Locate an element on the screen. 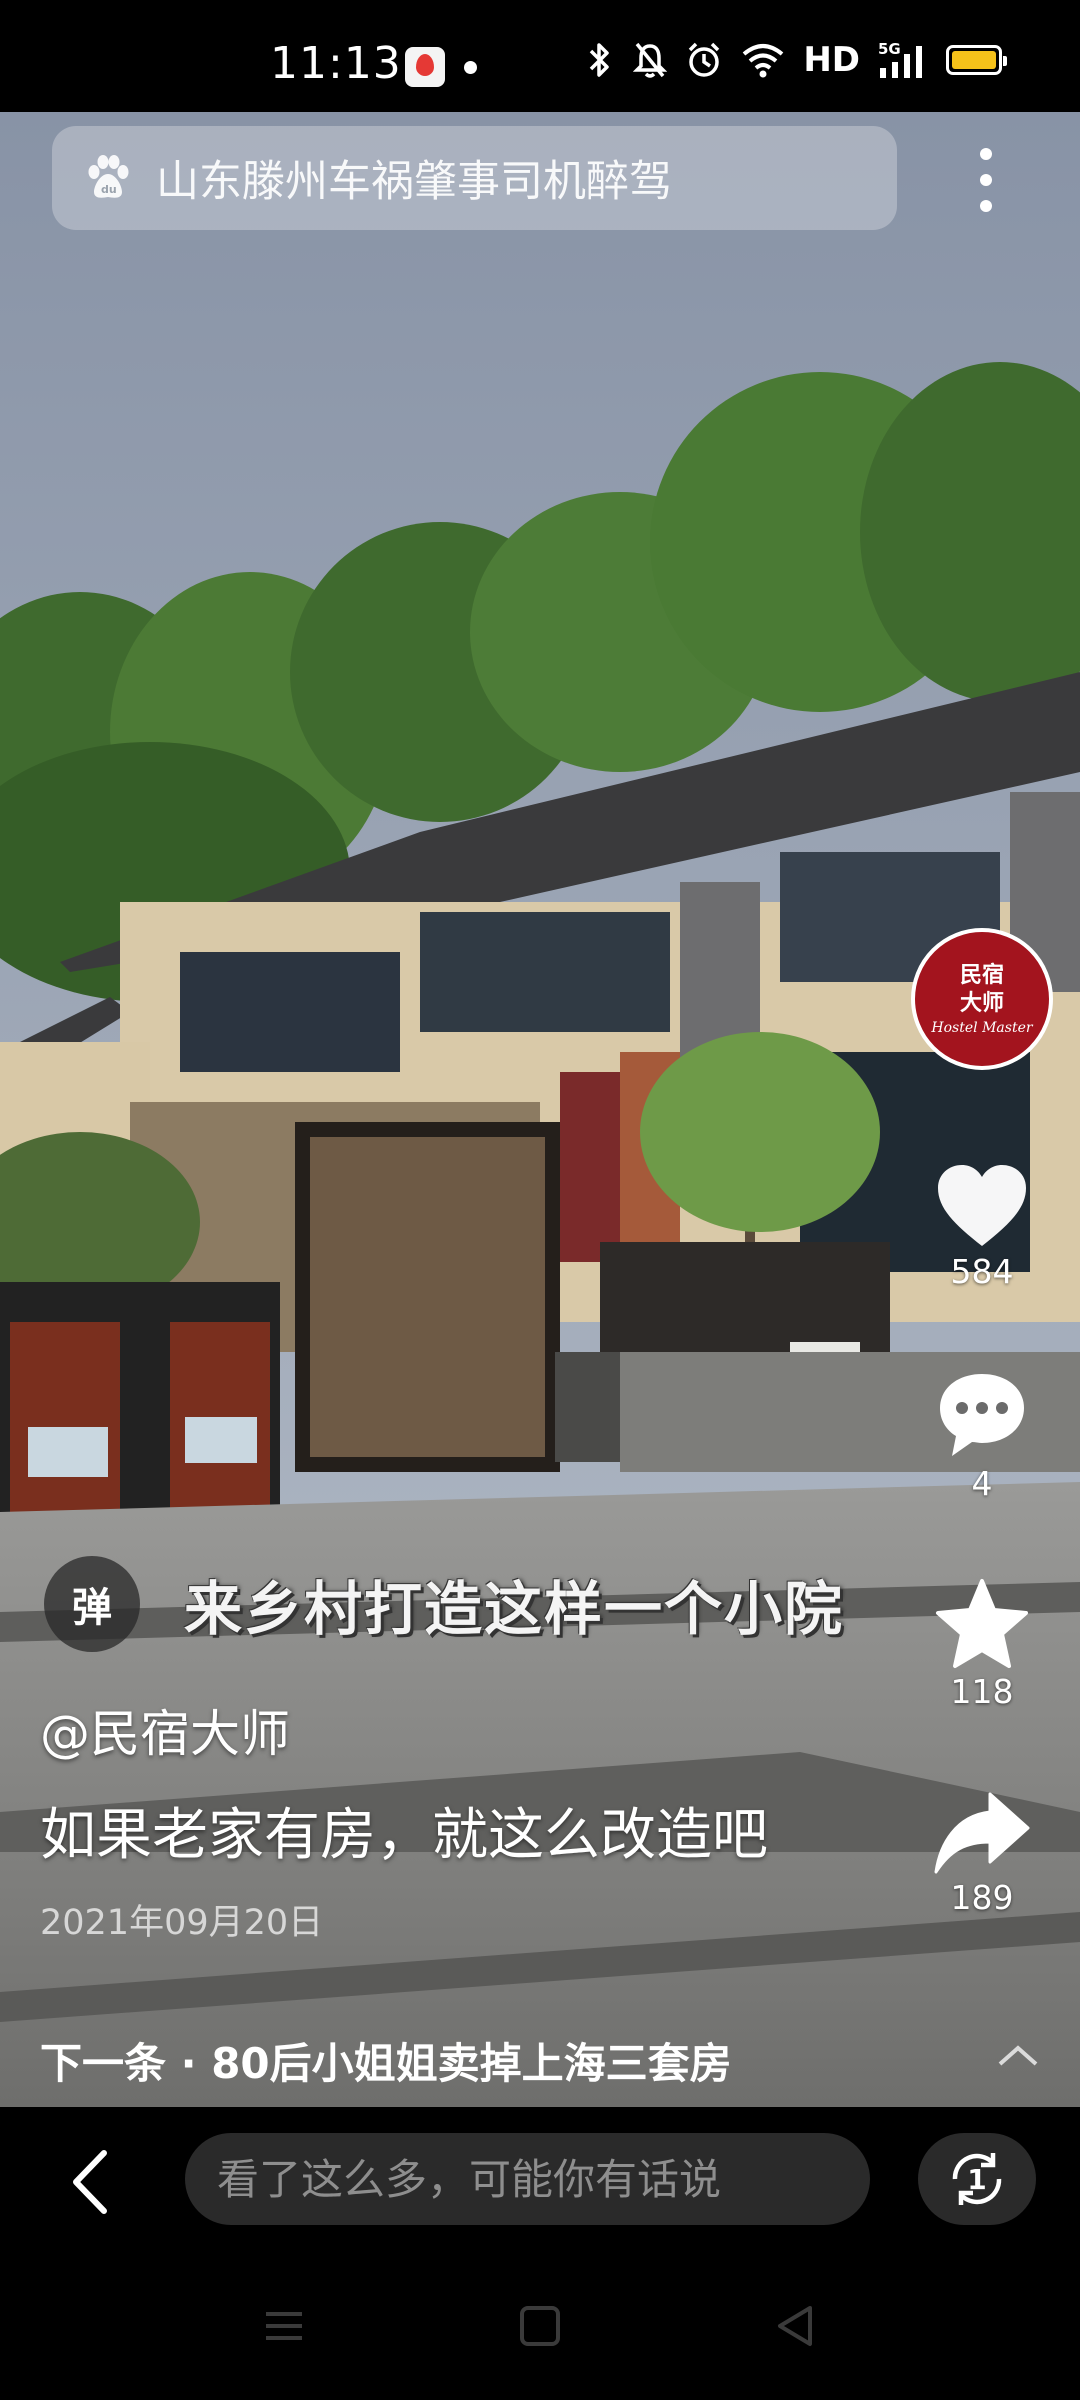 Image resolution: width=1080 pixels, height=2400 pixels. video-title: 如果老家有房，就这么改造吧 is located at coordinates (404, 1835).